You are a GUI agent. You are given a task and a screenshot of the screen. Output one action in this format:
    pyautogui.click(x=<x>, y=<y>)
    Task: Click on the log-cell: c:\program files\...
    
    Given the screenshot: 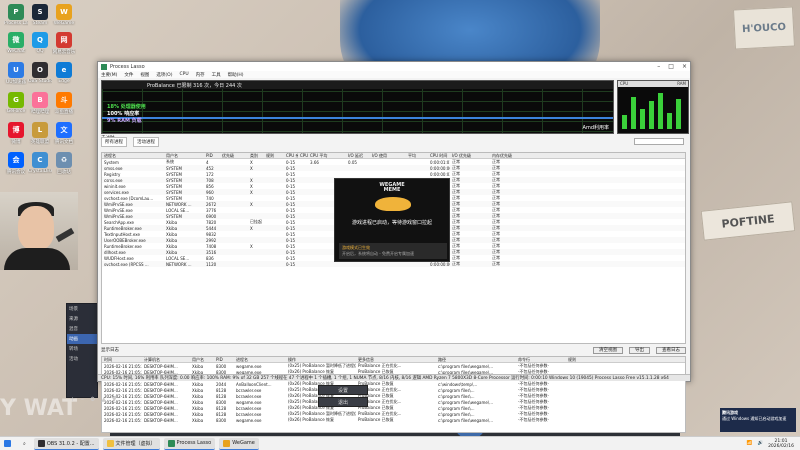 What is the action you would take?
    pyautogui.click(x=456, y=414)
    